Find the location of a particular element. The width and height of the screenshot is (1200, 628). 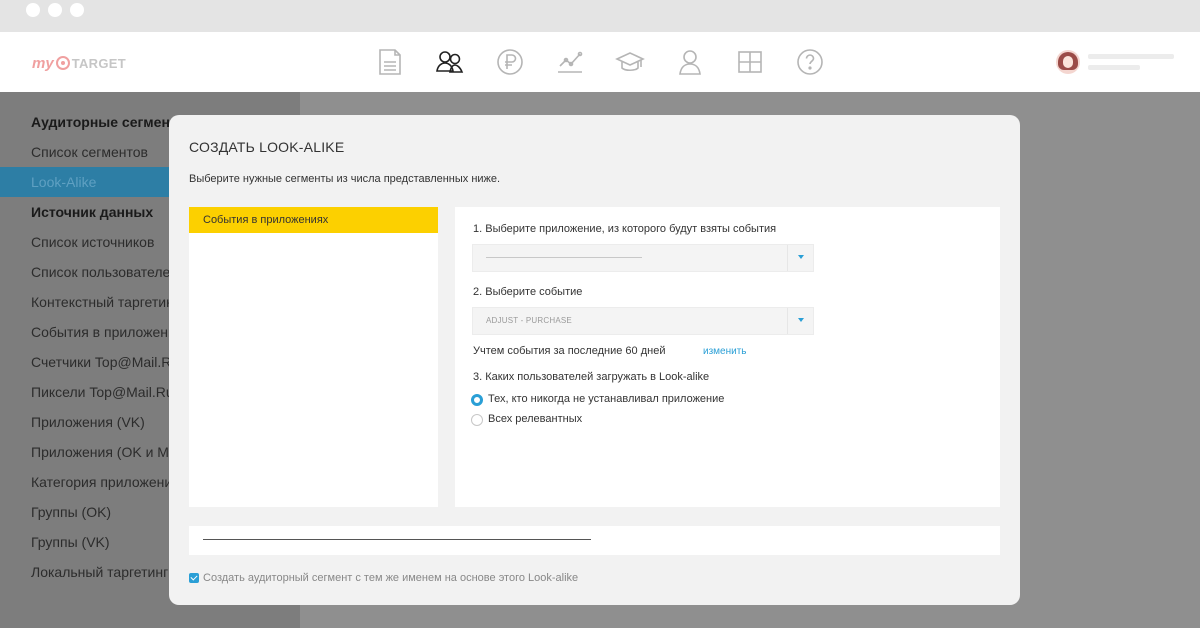

source-item-app-events: События в приложениях is located at coordinates (313, 220).